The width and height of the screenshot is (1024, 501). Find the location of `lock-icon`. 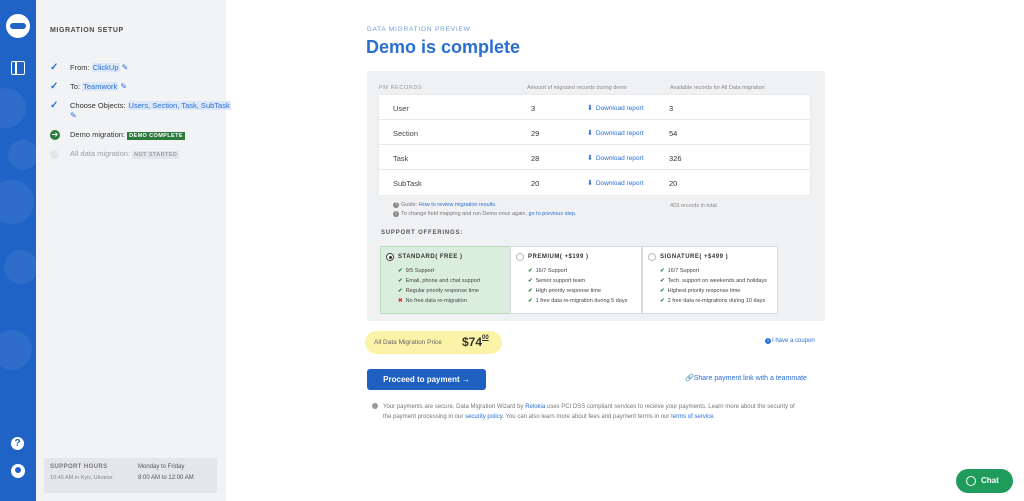

lock-icon is located at coordinates (375, 406).